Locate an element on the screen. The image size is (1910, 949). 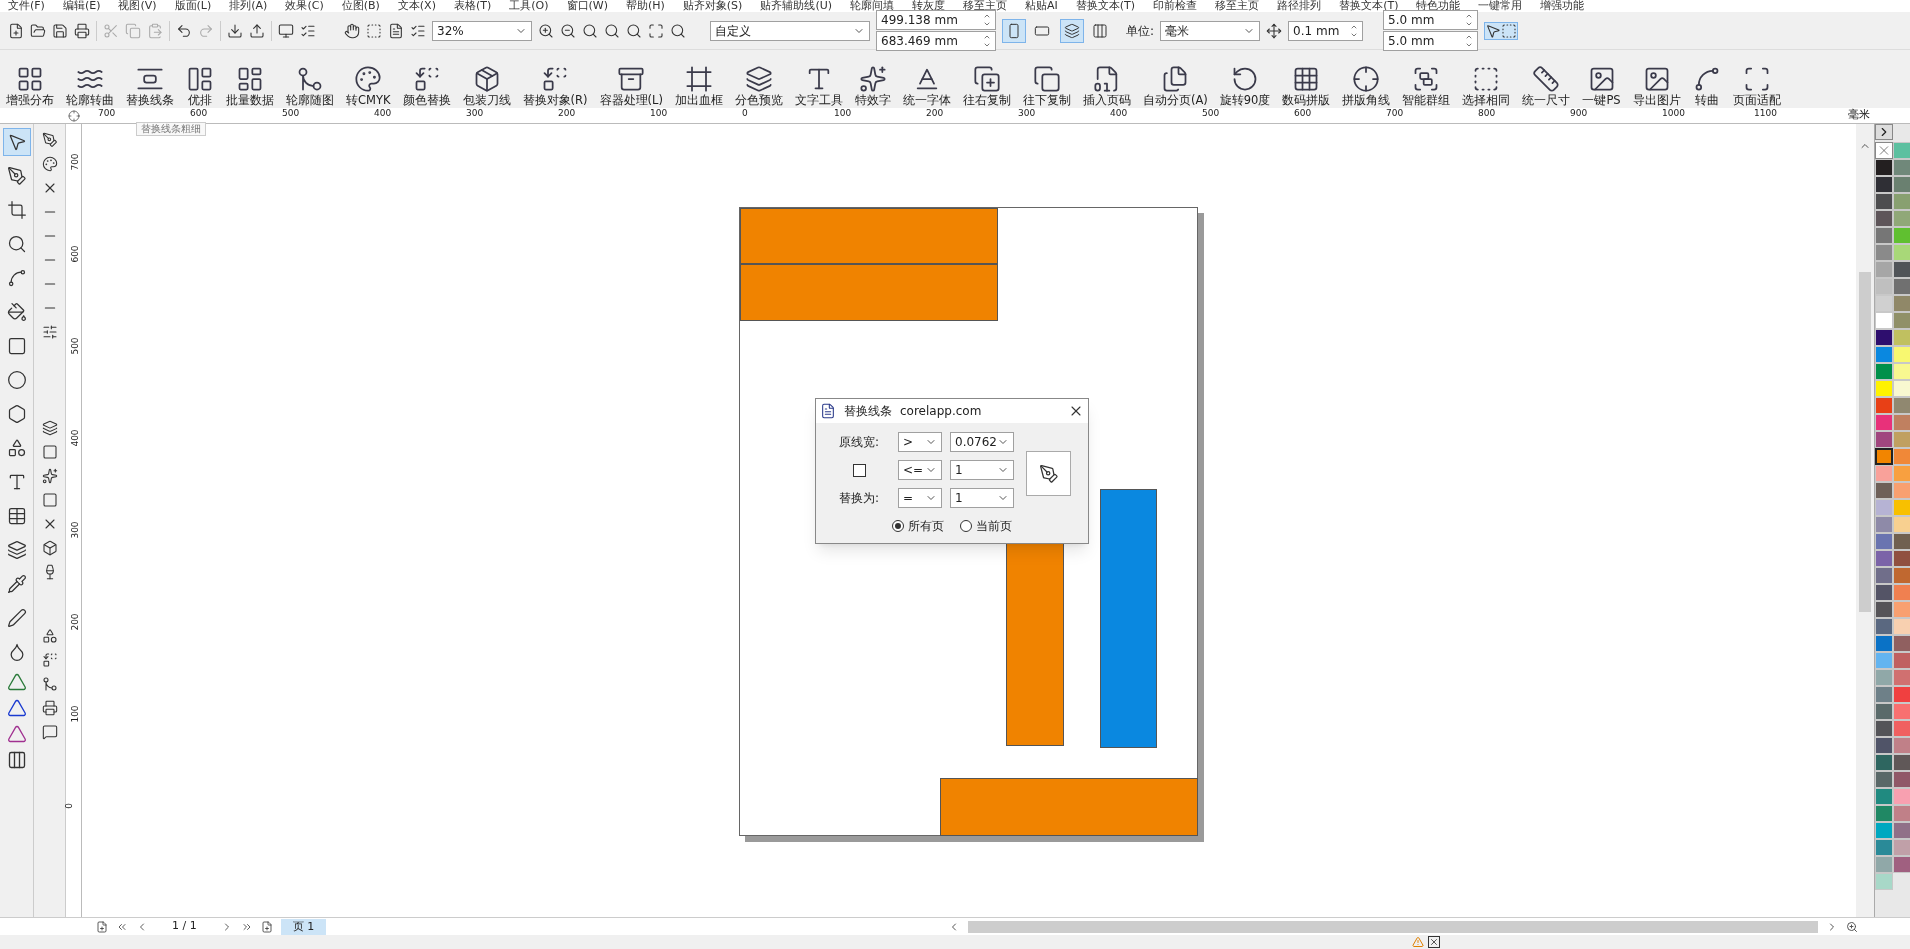
nudge-field: 0.1 mm is located at coordinates (1326, 30).